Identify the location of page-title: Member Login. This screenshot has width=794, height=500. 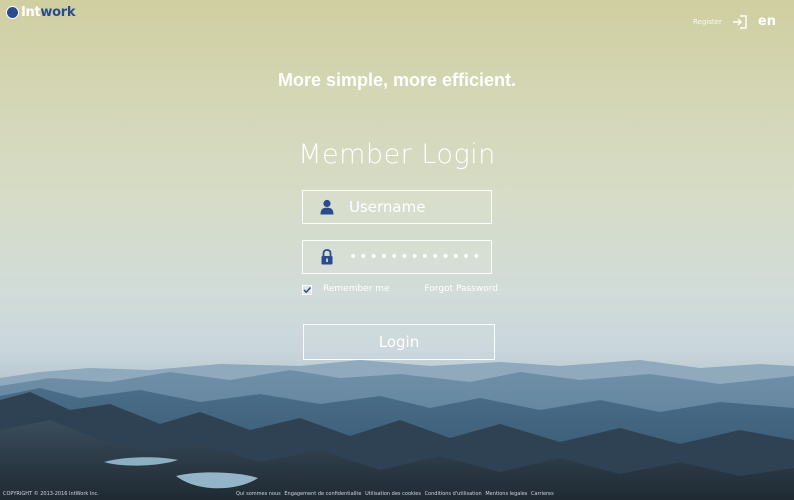
(397, 154).